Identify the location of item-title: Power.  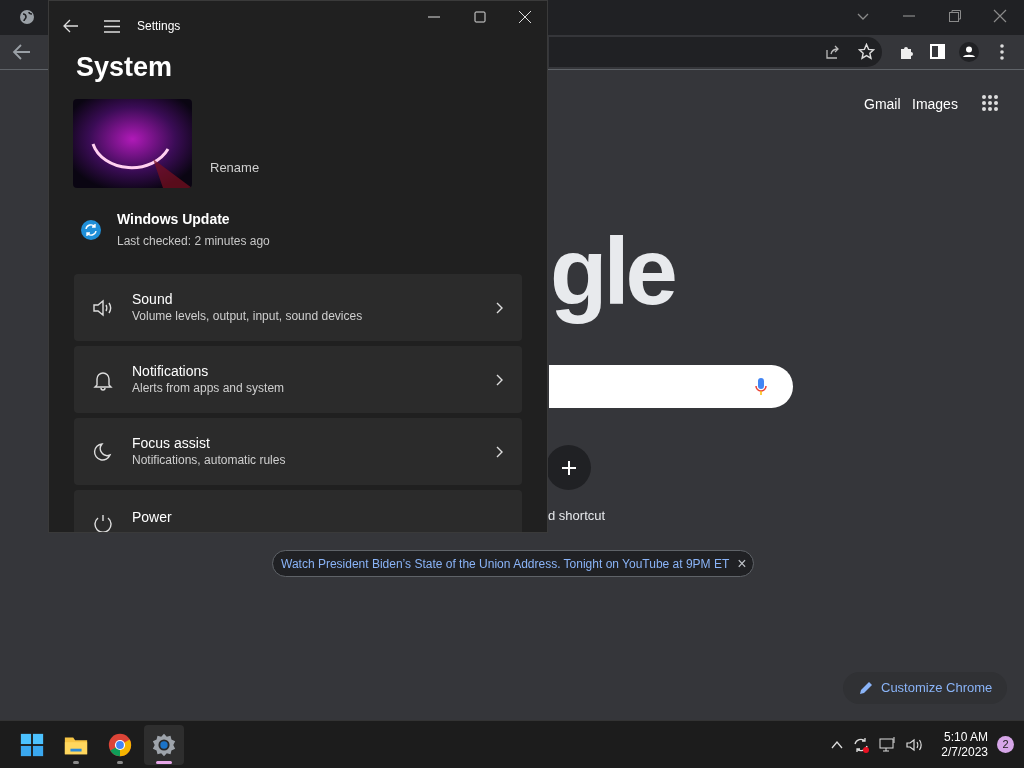
(152, 517).